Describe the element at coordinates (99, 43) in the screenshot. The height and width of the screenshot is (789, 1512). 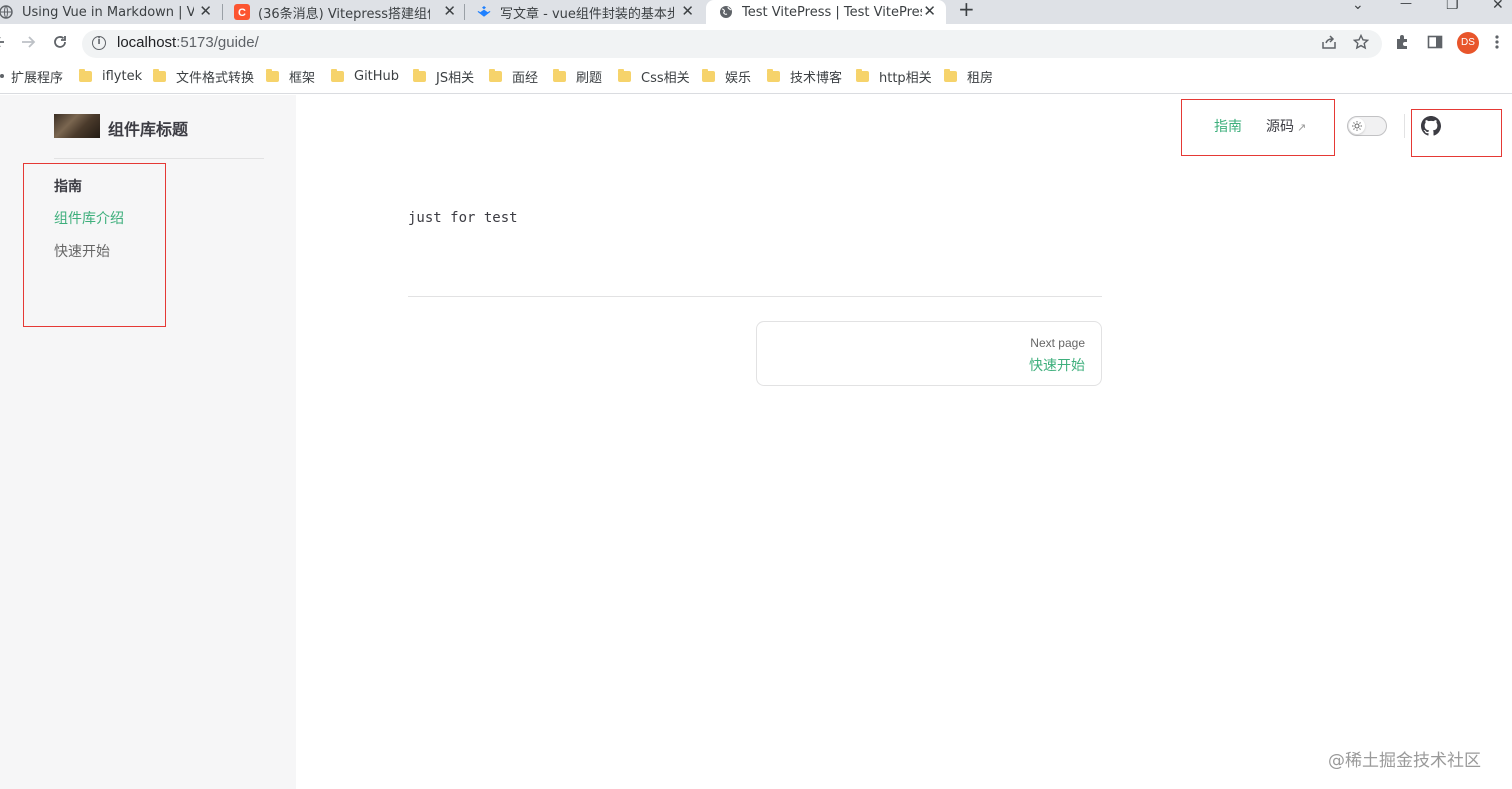
I see `site-info-icon: i` at that location.